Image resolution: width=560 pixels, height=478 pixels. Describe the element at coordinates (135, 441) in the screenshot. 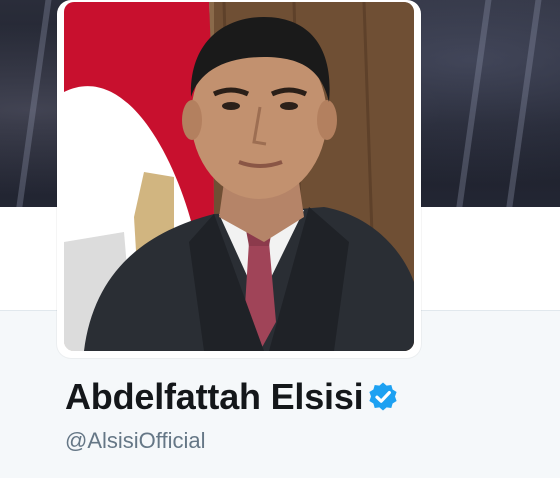

I see `profile-handle: @AlsisiOfficial` at that location.